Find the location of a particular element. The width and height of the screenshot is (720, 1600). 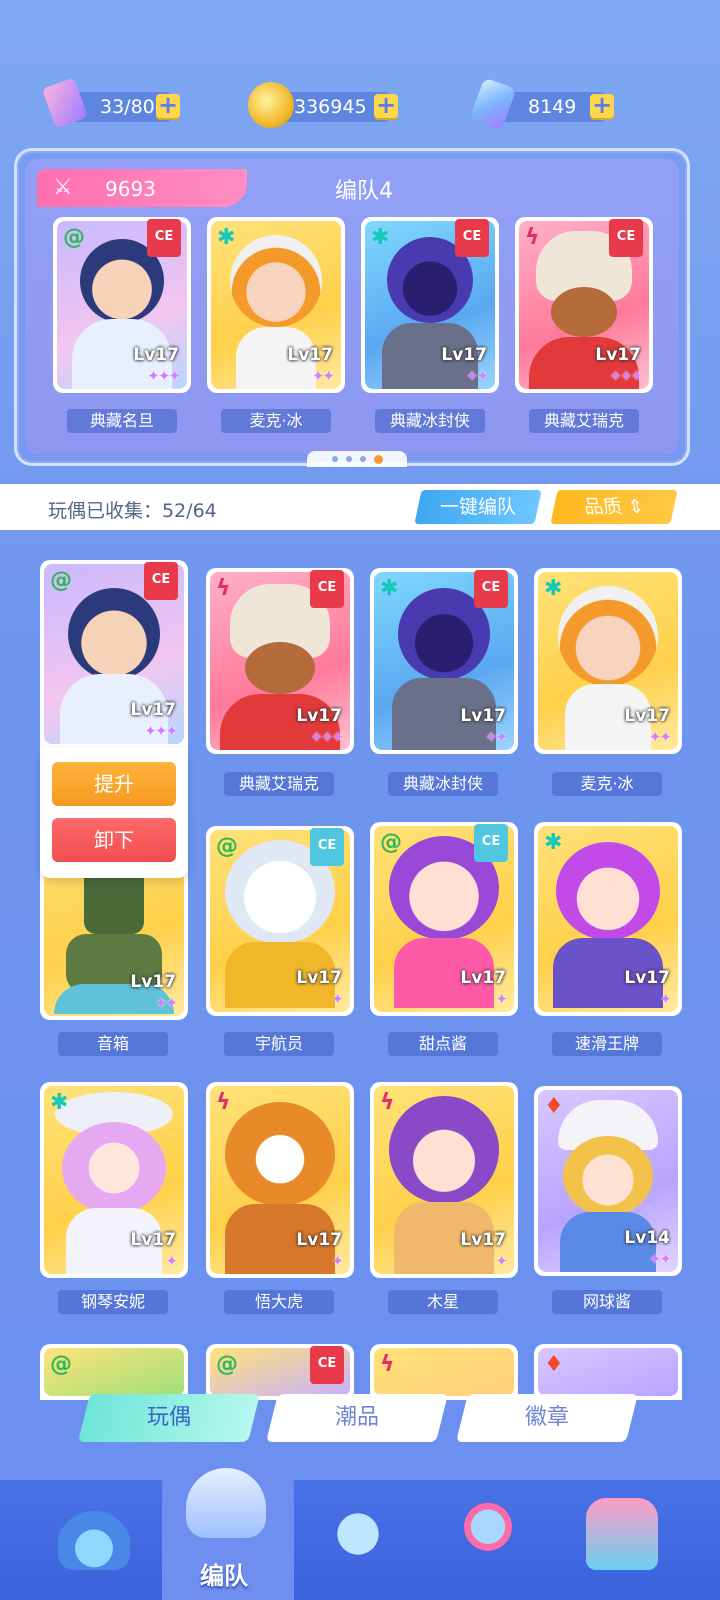

team-slot-card: ✱ CE Lv17 ✦✦ is located at coordinates (430, 305).